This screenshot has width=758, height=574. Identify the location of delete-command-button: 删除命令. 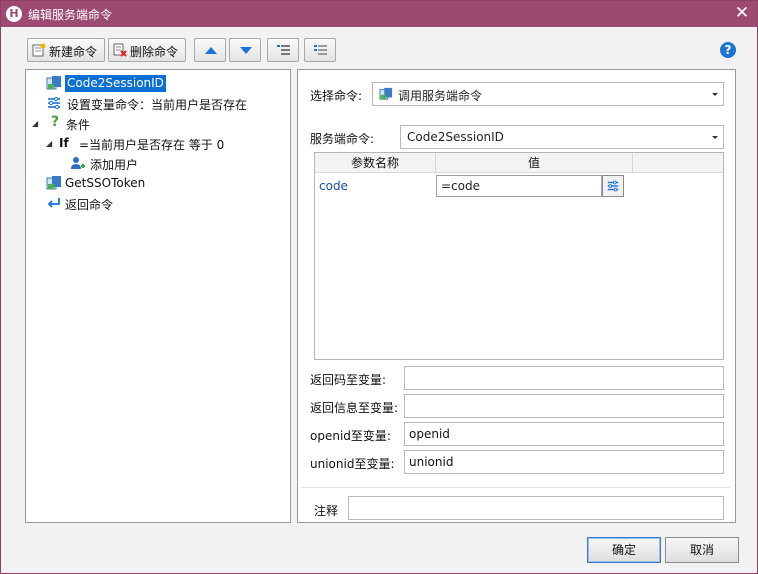
(147, 50).